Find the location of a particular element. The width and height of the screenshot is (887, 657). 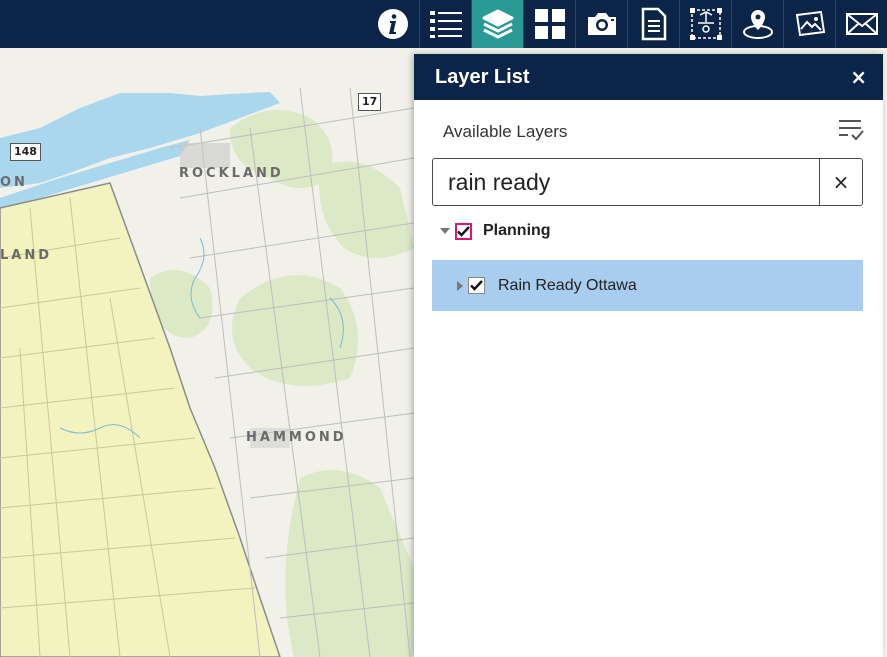

collapse-caret-icon is located at coordinates (445, 231).